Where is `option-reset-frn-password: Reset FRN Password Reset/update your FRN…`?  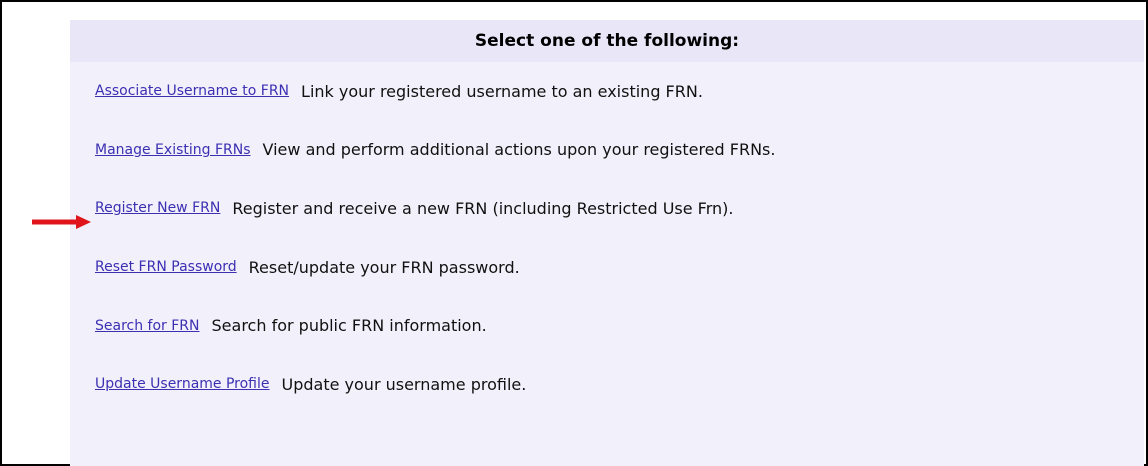 option-reset-frn-password: Reset FRN Password Reset/update your FRN… is located at coordinates (435, 267).